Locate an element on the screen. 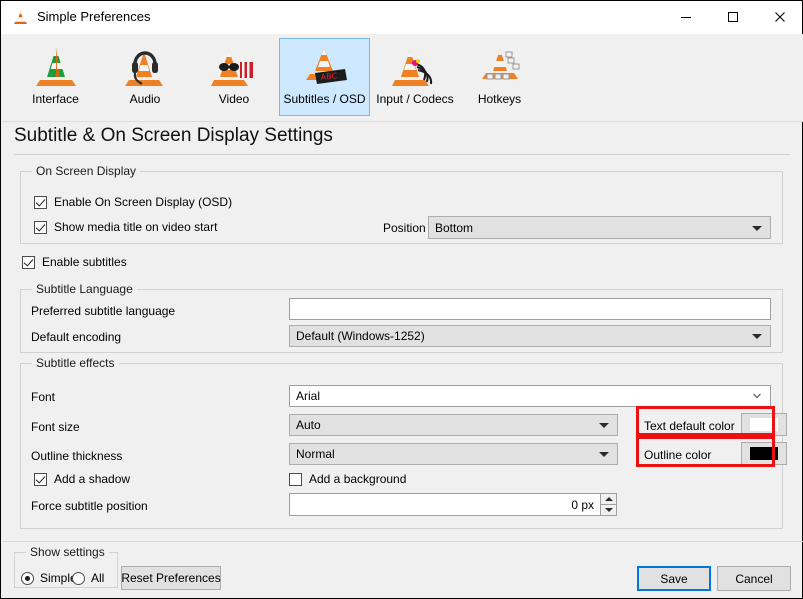 The width and height of the screenshot is (803, 599). font-value: Arial is located at coordinates (308, 396).